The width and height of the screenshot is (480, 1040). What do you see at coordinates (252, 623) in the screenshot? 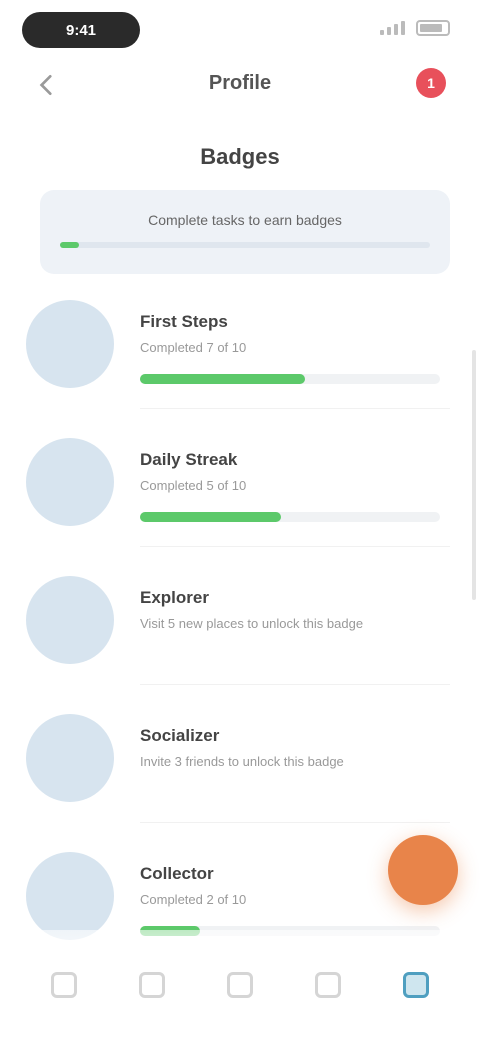
I see `badge-subtitle: Visit 5 new places to unlock this badge` at bounding box center [252, 623].